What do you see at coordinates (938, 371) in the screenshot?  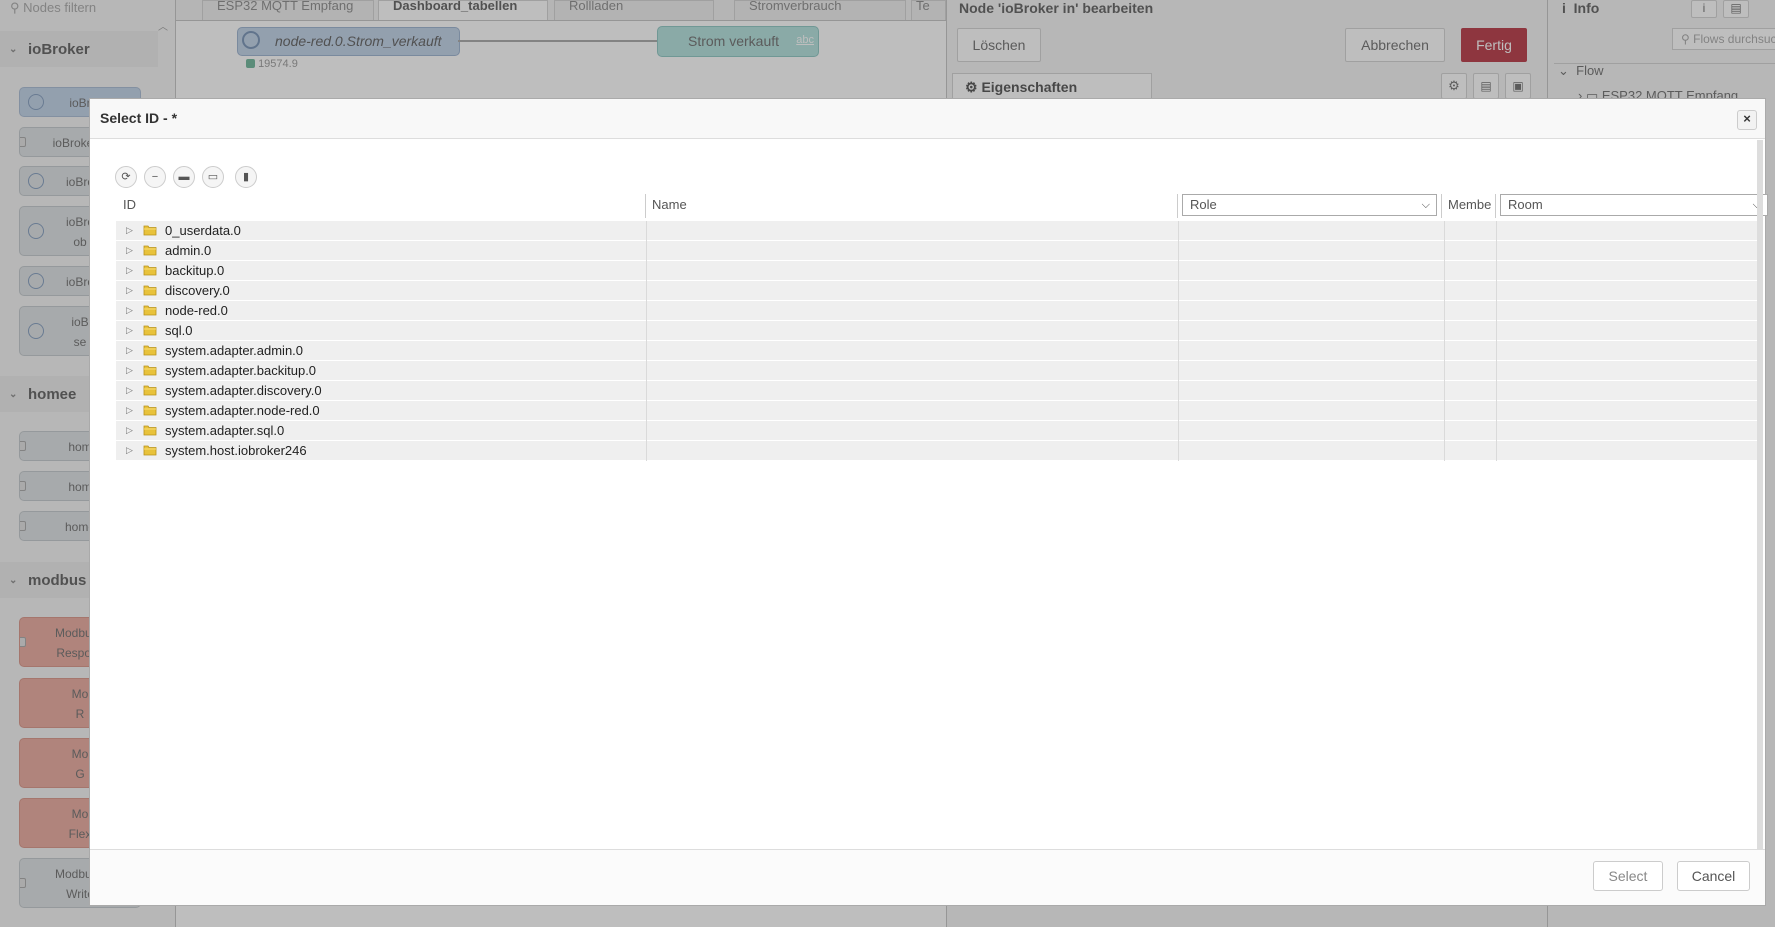 I see `tree-row: ▷ system.adapter.backitup.0` at bounding box center [938, 371].